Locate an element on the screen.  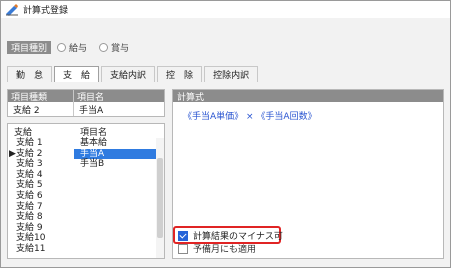
title-bar: 計算式登録 is located at coordinates (225, 9).